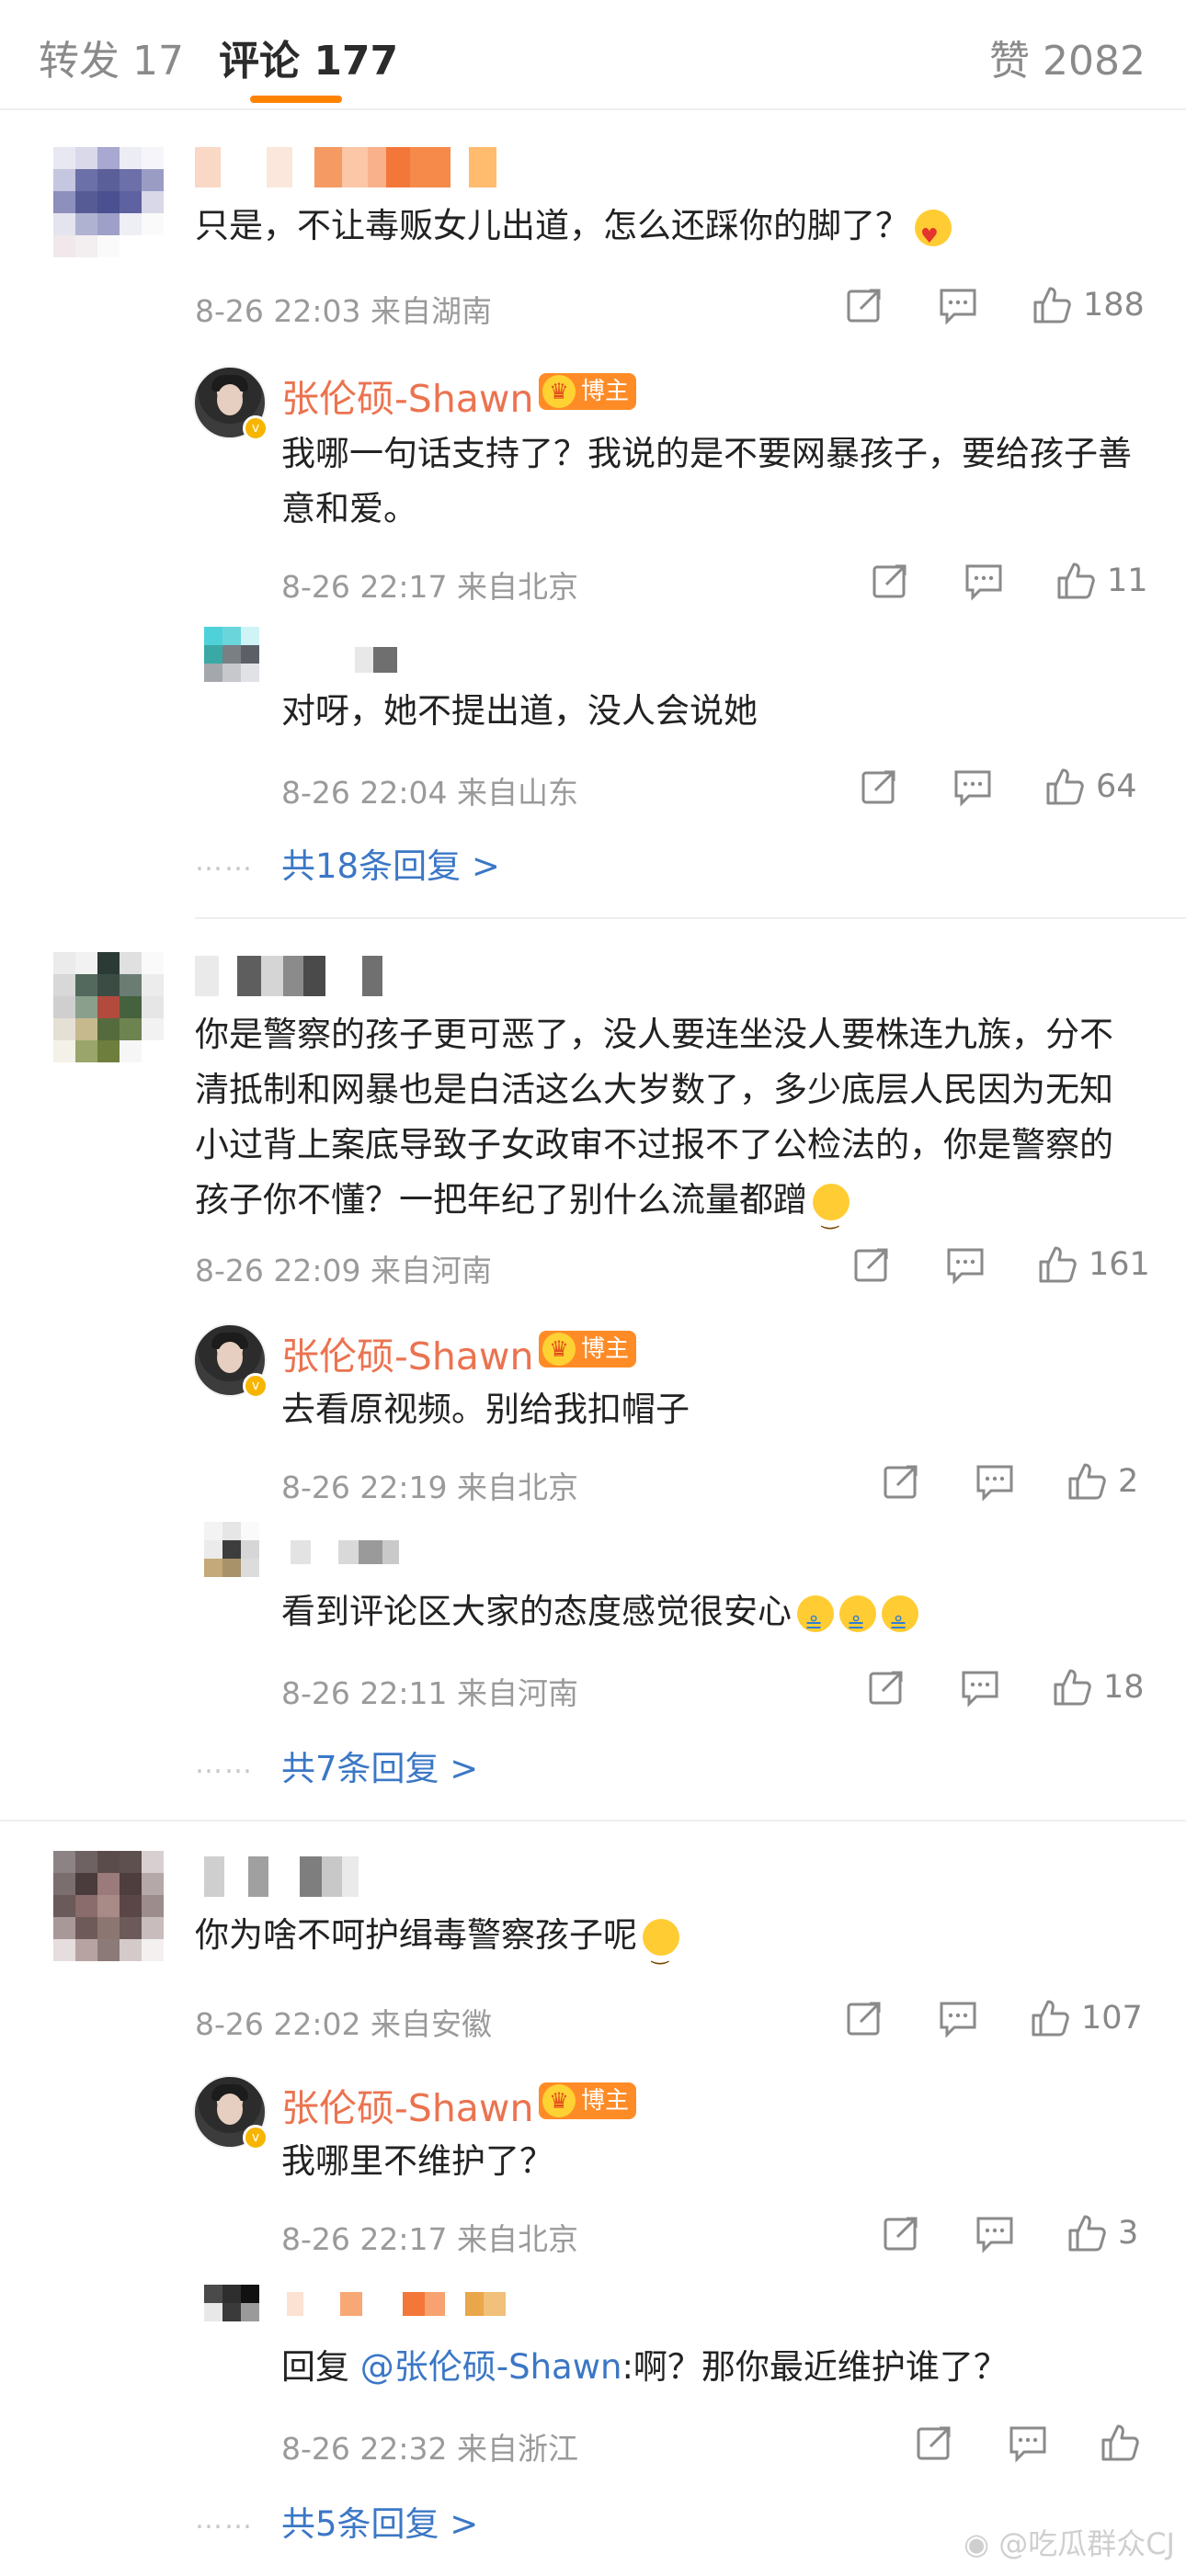 This screenshot has width=1186, height=2576. What do you see at coordinates (1124, 1687) in the screenshot?
I see `like-count: 18` at bounding box center [1124, 1687].